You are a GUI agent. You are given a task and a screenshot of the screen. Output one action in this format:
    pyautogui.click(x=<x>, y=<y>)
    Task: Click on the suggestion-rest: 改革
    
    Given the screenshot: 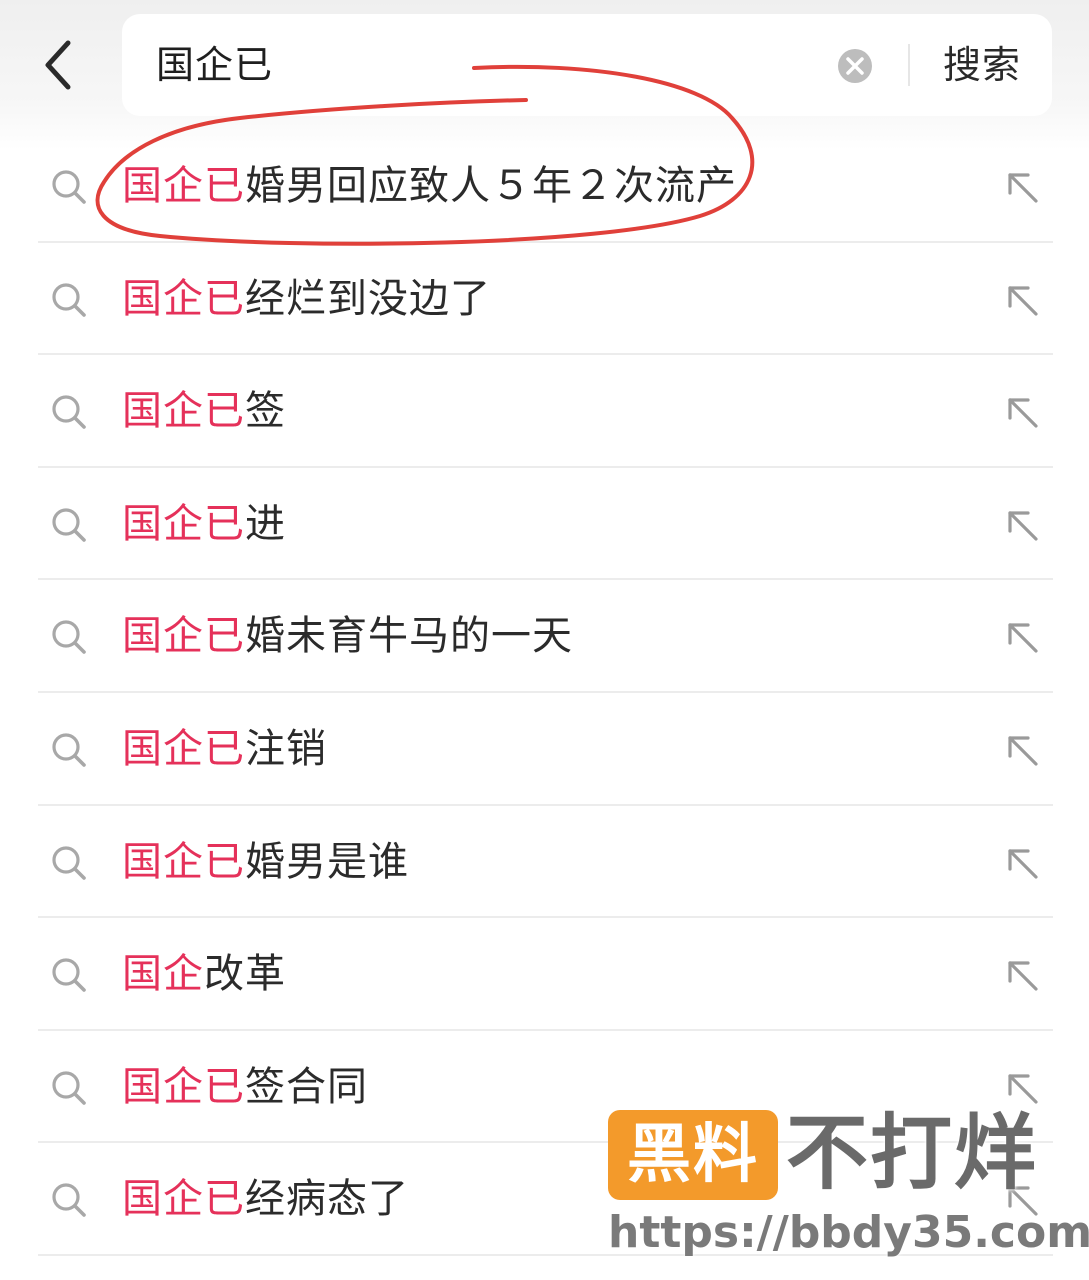 What is the action you would take?
    pyautogui.click(x=245, y=974)
    